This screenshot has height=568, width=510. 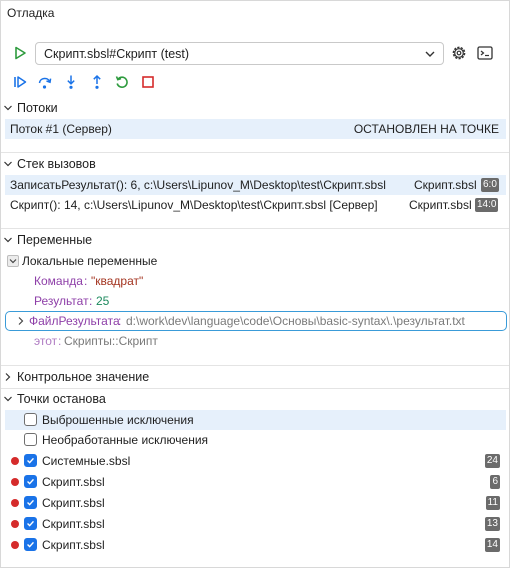 I want to click on continue-icon, so click(x=20, y=82).